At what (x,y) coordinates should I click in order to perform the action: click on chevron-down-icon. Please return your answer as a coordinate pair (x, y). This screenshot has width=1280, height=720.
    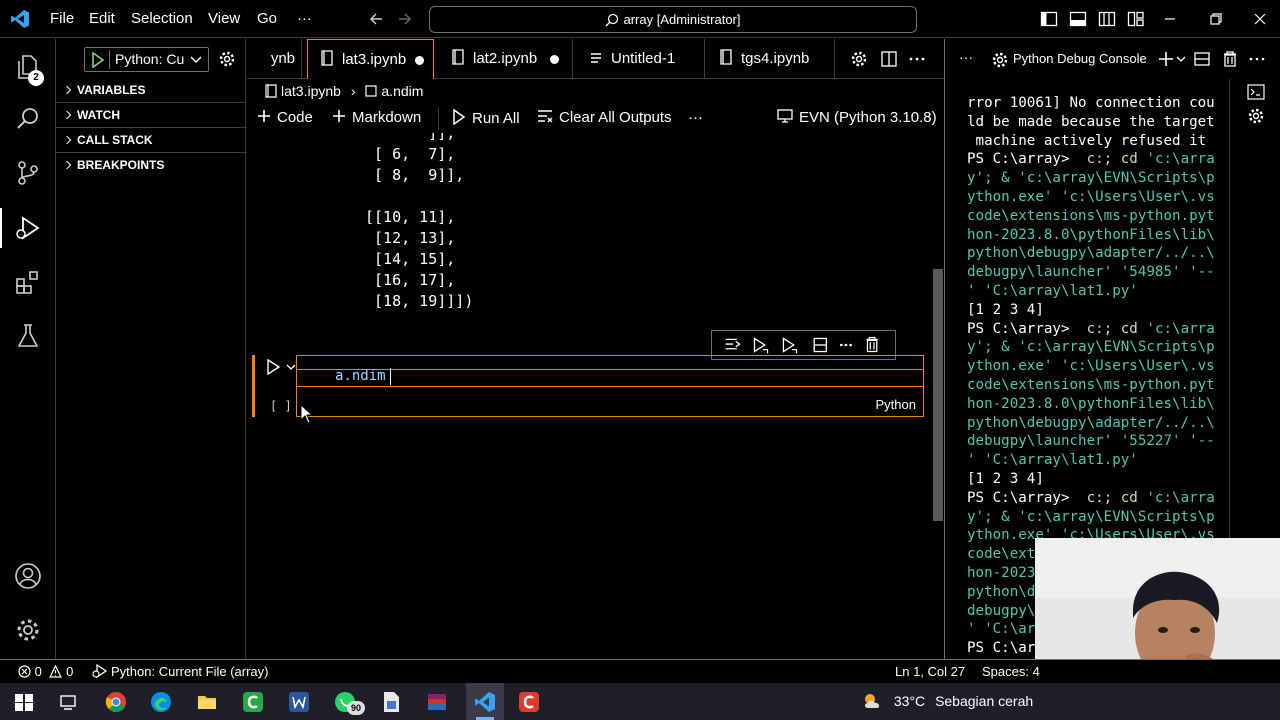
    Looking at the image, I should click on (1181, 59).